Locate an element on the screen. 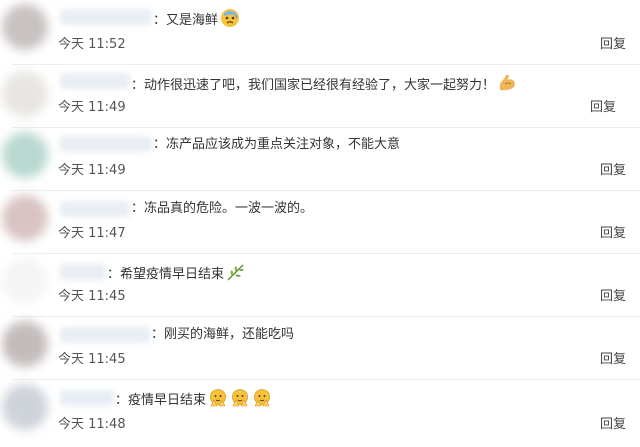 The image size is (640, 447). comment-text-content: ：冻产品应该成为重点关注对象，不能大意 is located at coordinates (277, 144).